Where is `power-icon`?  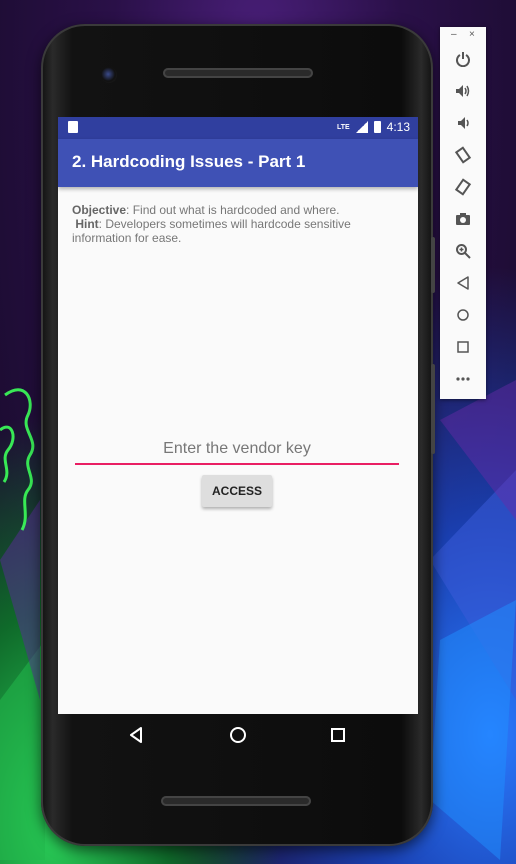 power-icon is located at coordinates (463, 59).